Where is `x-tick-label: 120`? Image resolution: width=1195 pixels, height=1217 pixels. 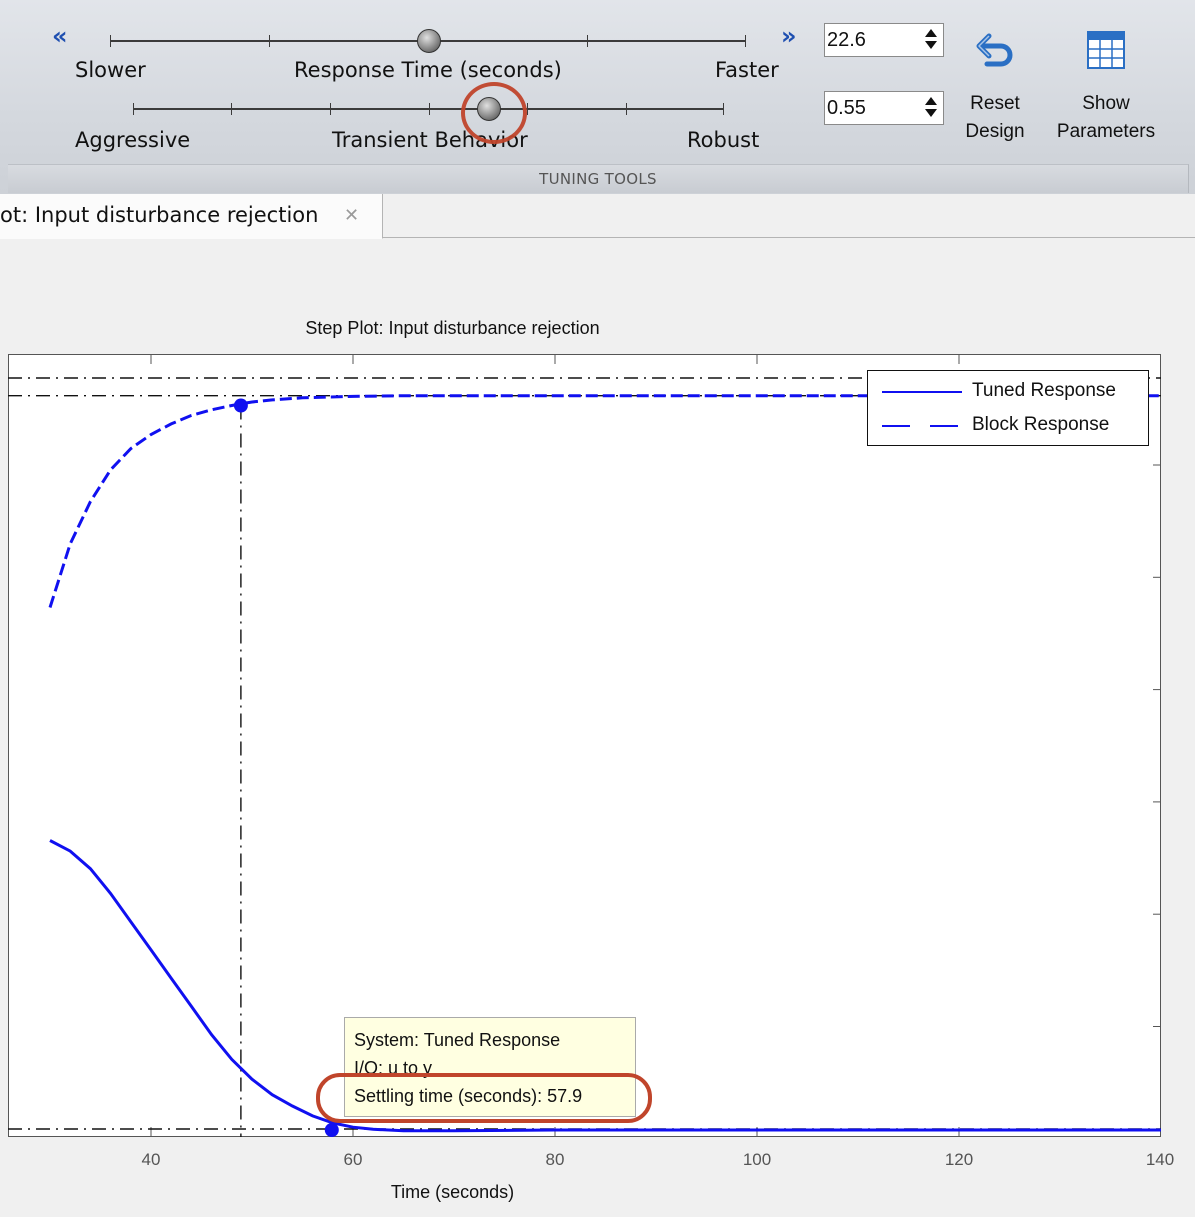
x-tick-label: 120 is located at coordinates (959, 1159).